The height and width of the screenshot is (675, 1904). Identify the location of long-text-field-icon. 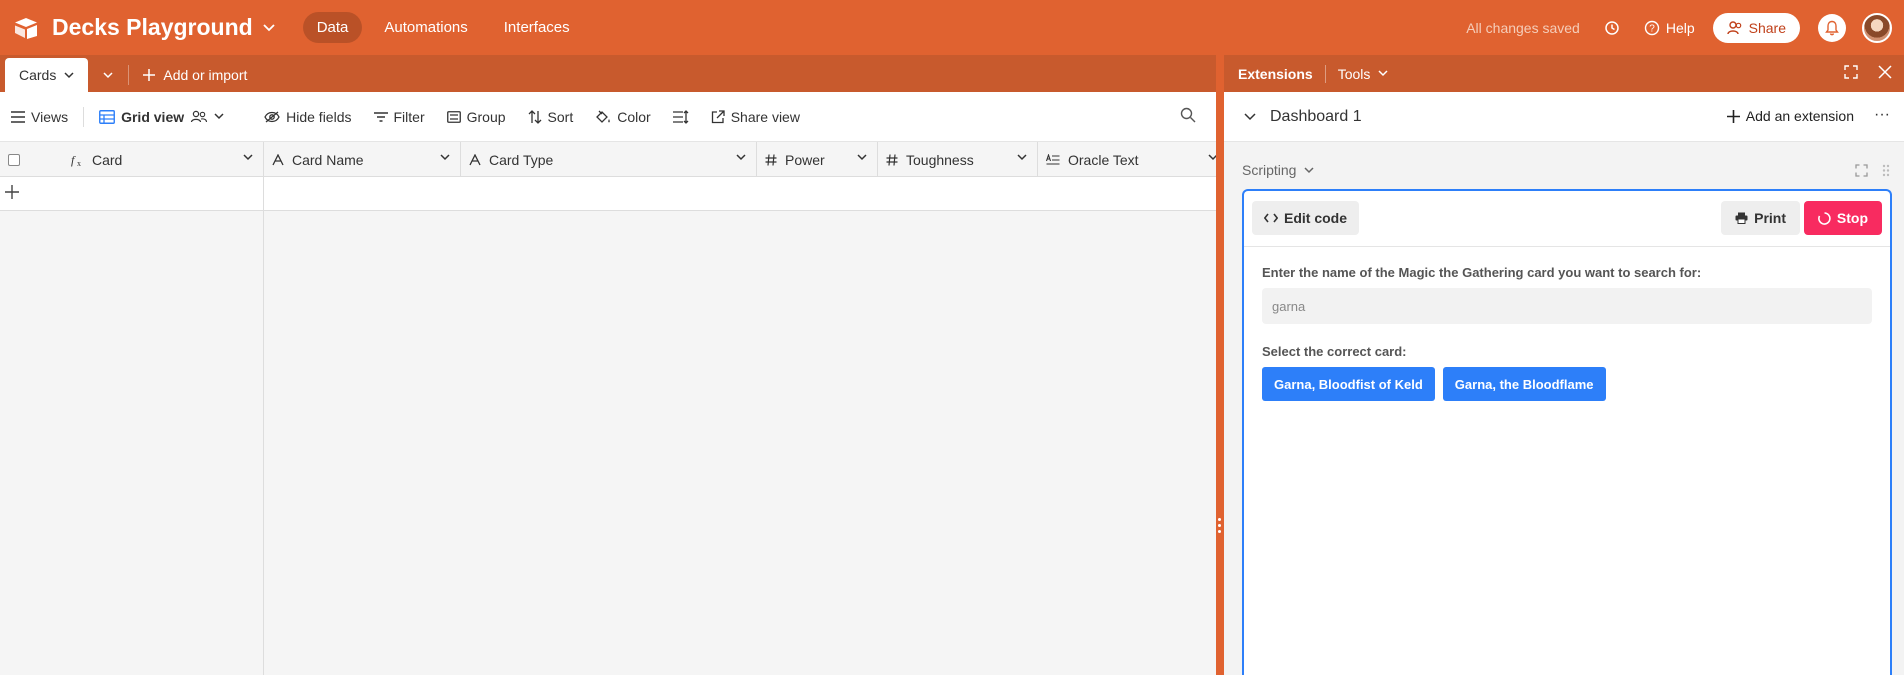
(1053, 159).